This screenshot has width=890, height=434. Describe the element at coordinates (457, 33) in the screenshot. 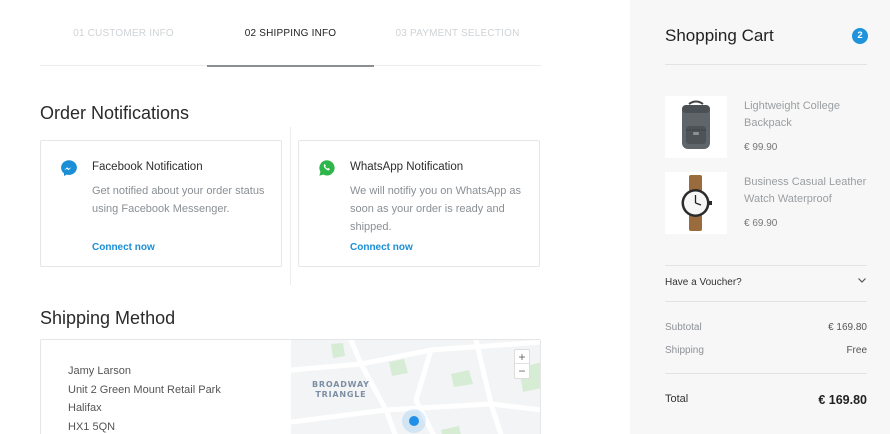

I see `step-payment-selection: 03 PAYMENT SELECTION` at that location.